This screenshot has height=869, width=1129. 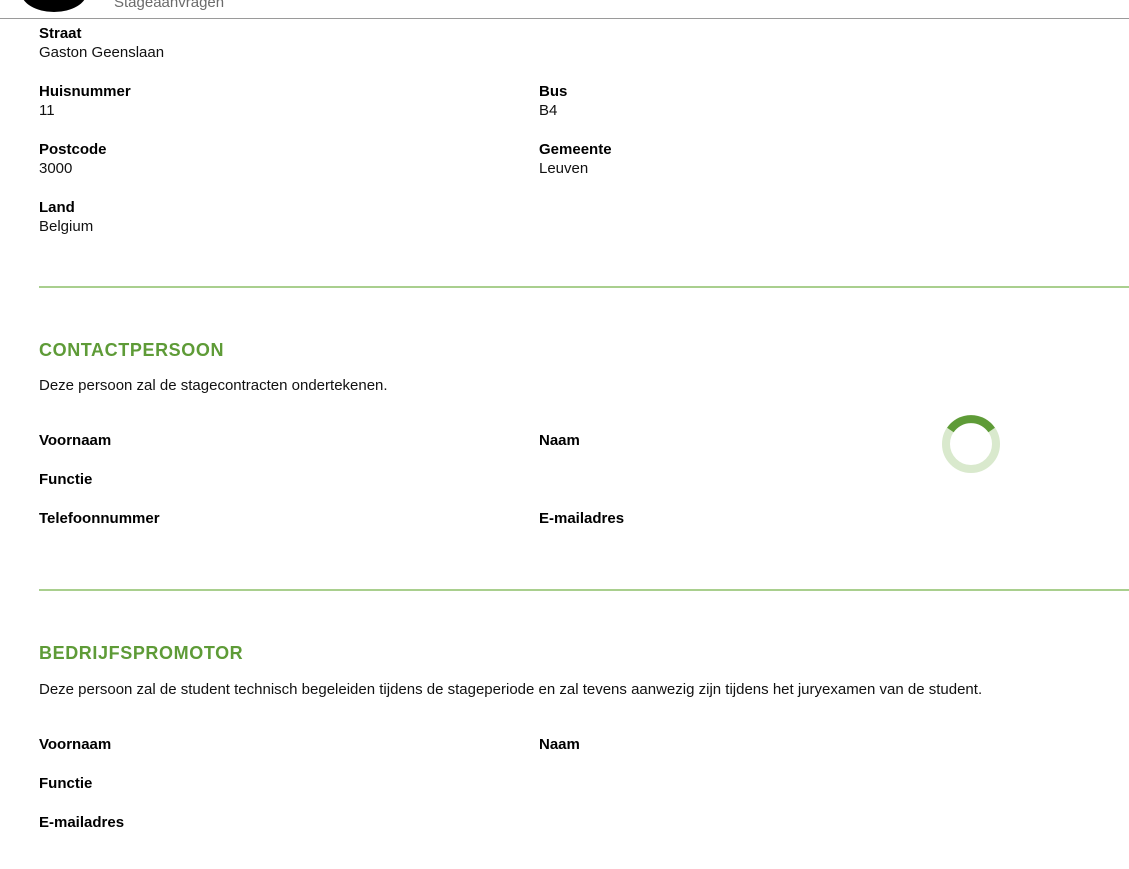 I want to click on house-number-value: 11, so click(x=47, y=110).